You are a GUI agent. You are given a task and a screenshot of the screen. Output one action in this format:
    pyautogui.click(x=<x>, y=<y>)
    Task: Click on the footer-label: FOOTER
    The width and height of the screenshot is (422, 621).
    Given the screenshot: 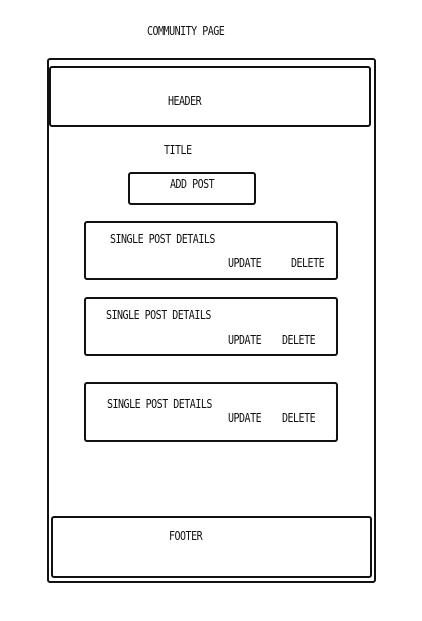 What is the action you would take?
    pyautogui.click(x=186, y=536)
    